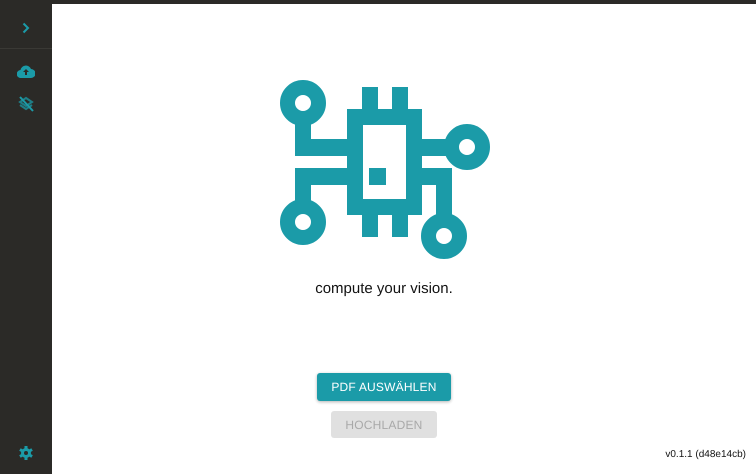  I want to click on settings-icon, so click(26, 453).